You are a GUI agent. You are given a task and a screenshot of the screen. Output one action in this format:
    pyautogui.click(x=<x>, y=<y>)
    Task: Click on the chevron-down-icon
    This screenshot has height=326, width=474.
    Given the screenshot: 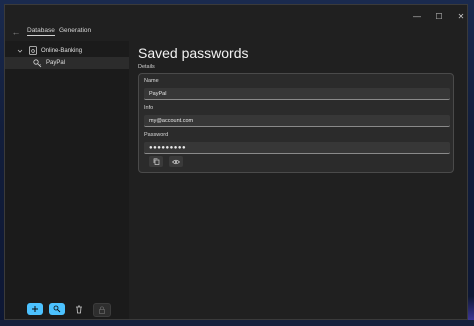 What is the action you would take?
    pyautogui.click(x=20, y=51)
    